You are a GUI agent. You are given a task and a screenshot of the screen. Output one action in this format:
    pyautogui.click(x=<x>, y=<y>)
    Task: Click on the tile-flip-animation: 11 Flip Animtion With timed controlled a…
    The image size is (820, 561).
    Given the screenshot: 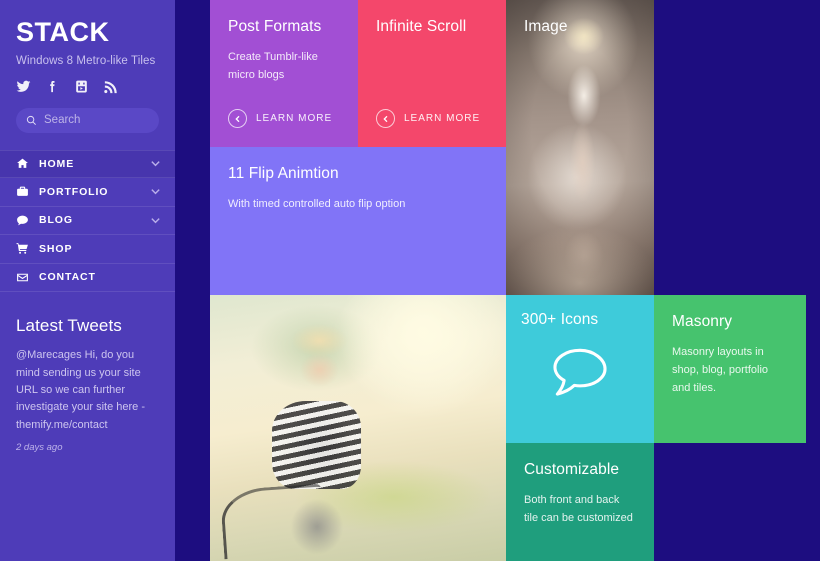 What is the action you would take?
    pyautogui.click(x=358, y=221)
    